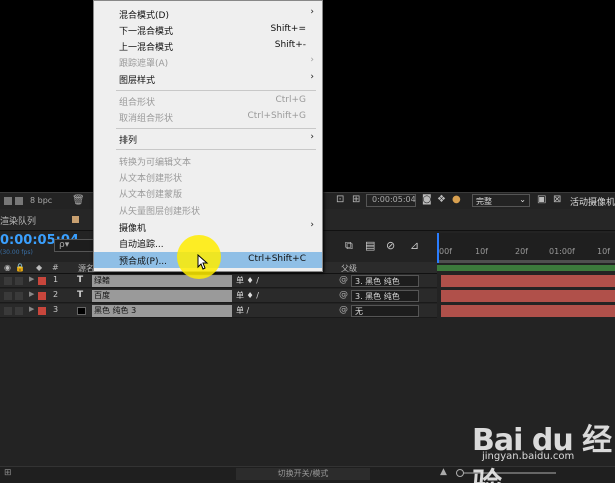  I want to click on menu-item-shortcut: Shift+=, so click(288, 29).